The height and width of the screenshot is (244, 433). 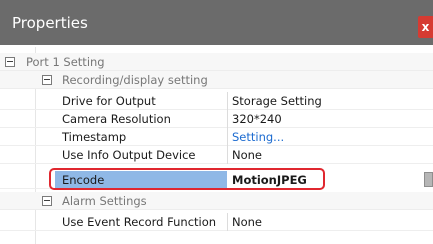 What do you see at coordinates (216, 101) in the screenshot?
I see `prop-row-drive-for-output: Drive for Output Storage Setting` at bounding box center [216, 101].